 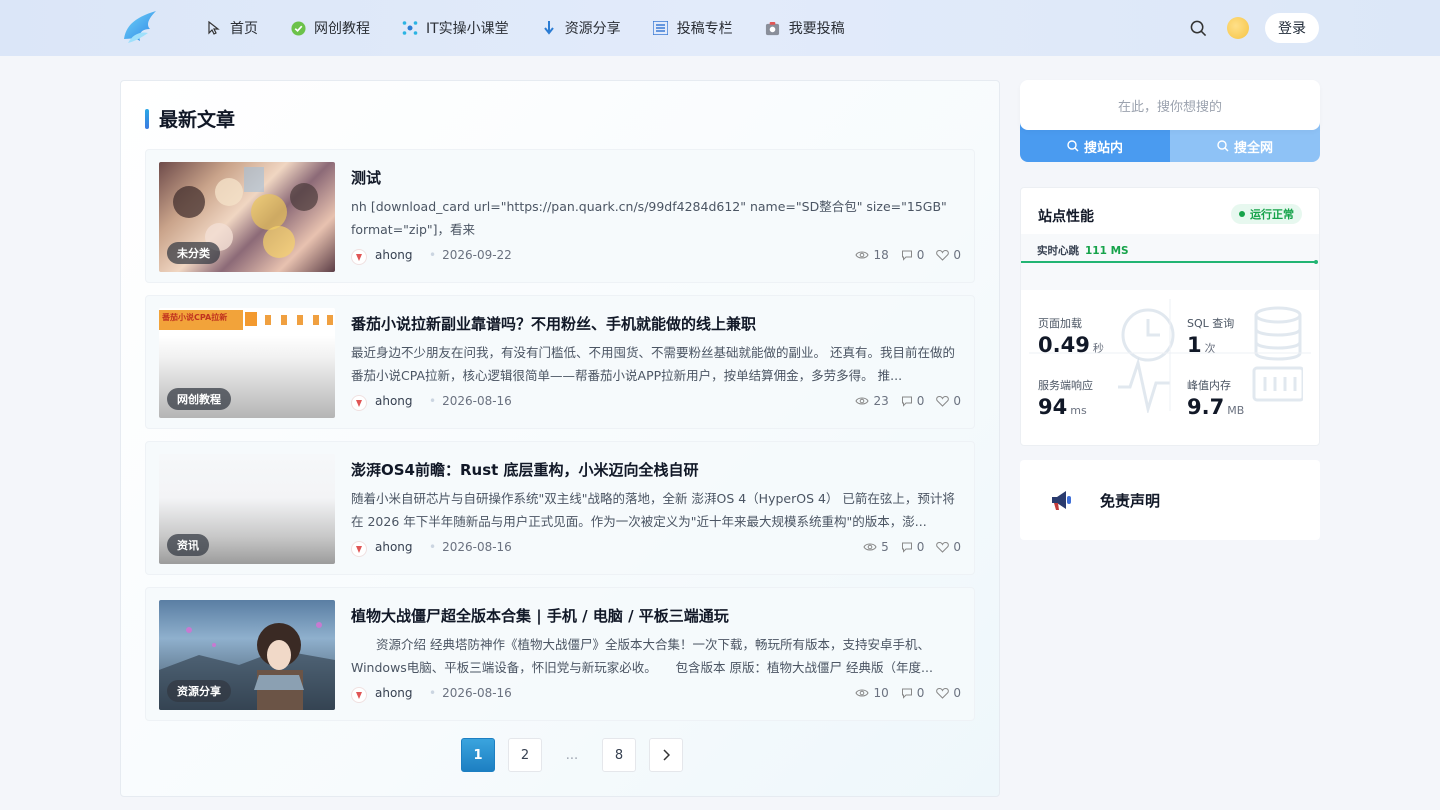 What do you see at coordinates (549, 28) in the screenshot?
I see `download-arrow-icon` at bounding box center [549, 28].